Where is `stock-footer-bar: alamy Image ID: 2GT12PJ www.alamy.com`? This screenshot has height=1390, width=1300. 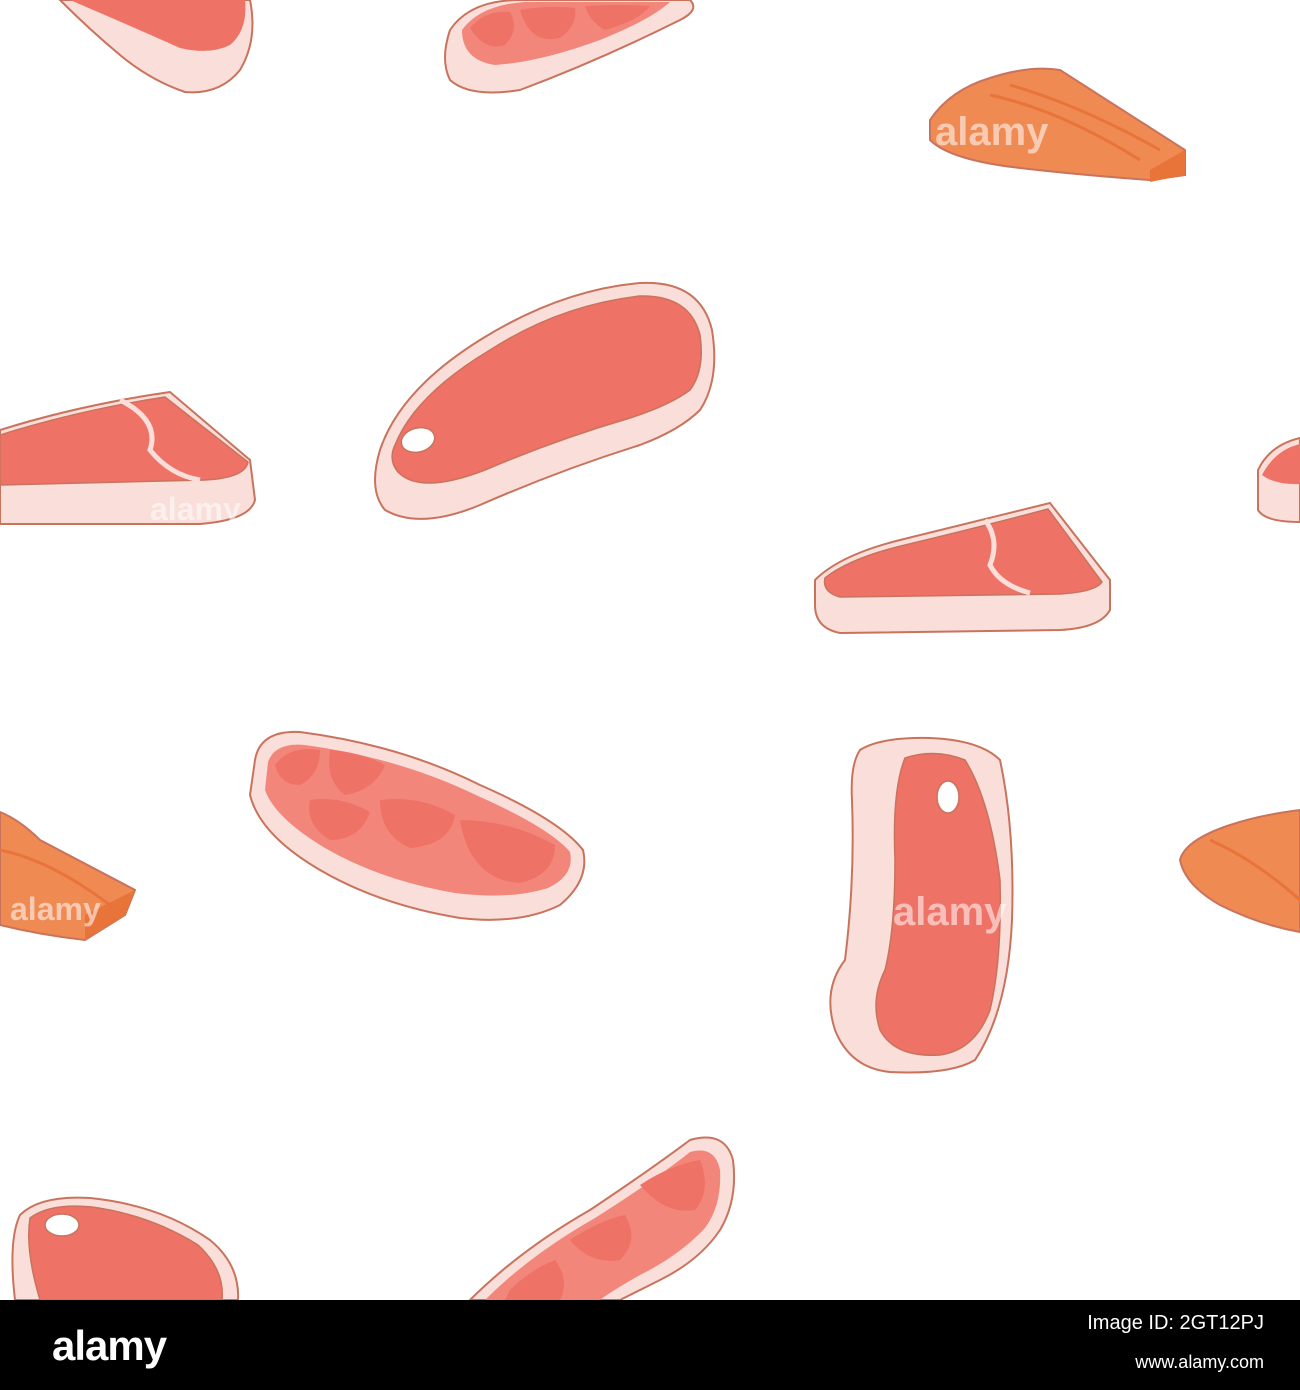 stock-footer-bar: alamy Image ID: 2GT12PJ www.alamy.com is located at coordinates (650, 1345).